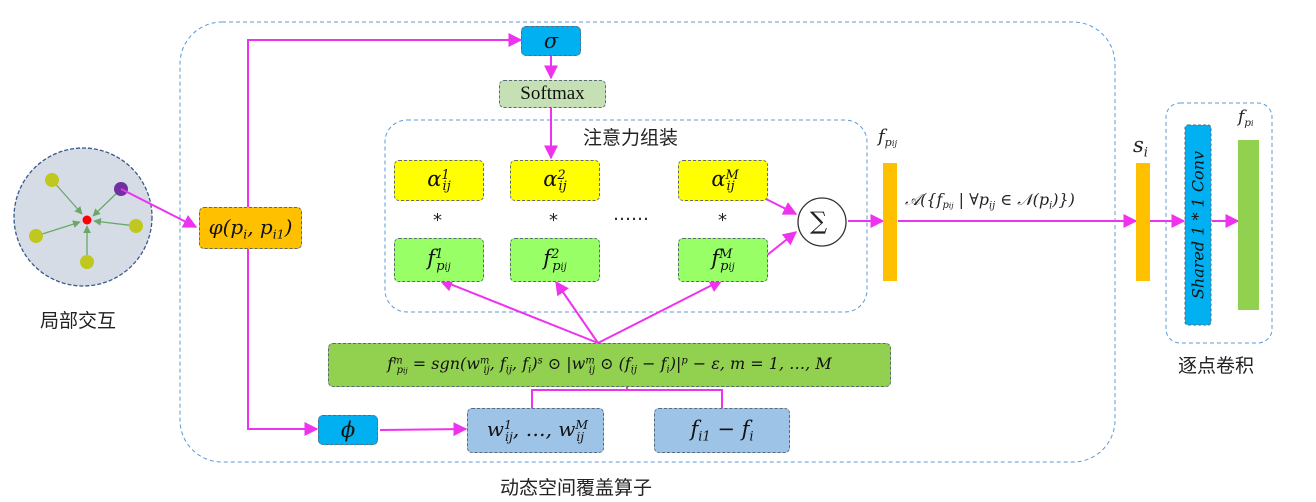  What do you see at coordinates (552, 94) in the screenshot?
I see `softmax-node: Softmax` at bounding box center [552, 94].